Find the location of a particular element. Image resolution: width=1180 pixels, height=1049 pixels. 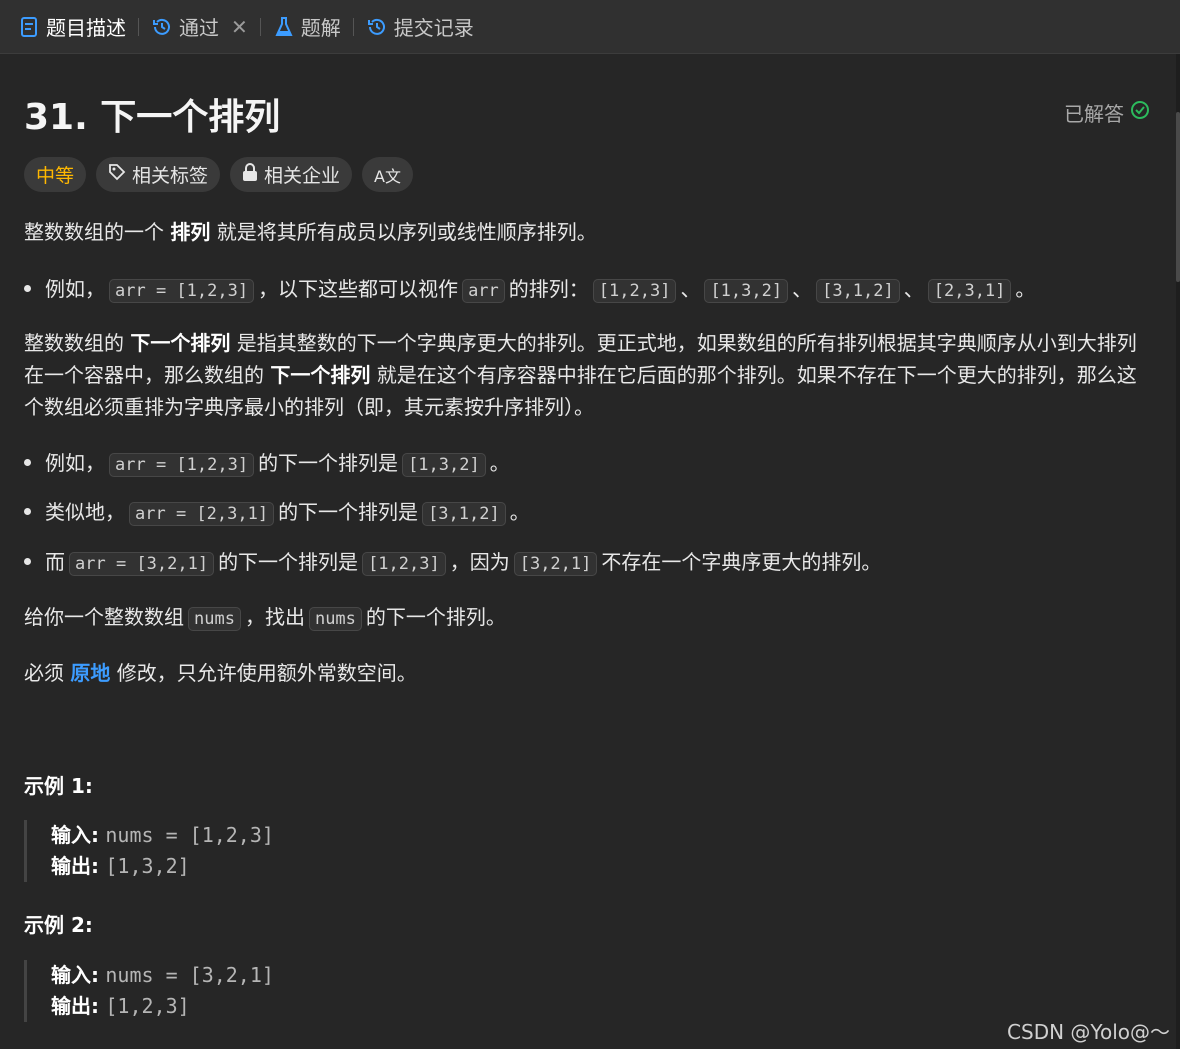

tab-label: 通过 is located at coordinates (199, 28).